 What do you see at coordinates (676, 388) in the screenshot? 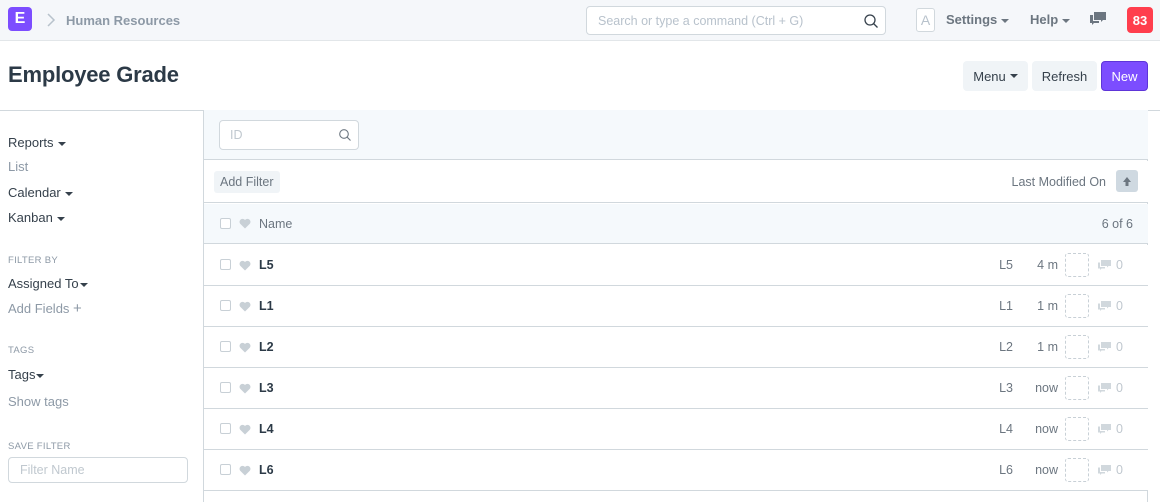
I see `list-row: L3 L3 now 0` at bounding box center [676, 388].